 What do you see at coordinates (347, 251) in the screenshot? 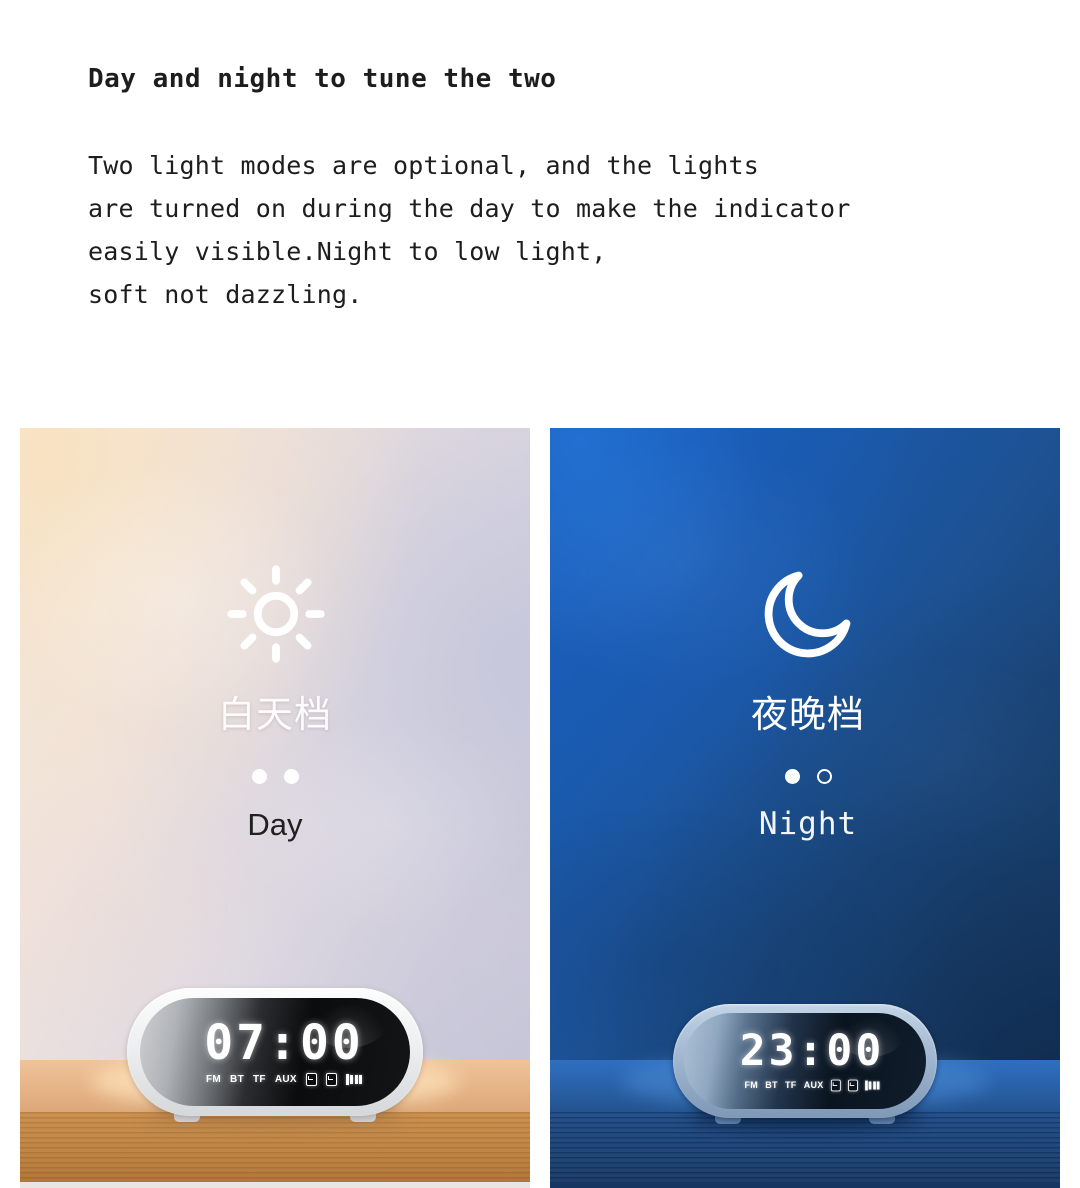
I see `body-copy-line-3: easily visible.Night to low light,` at bounding box center [347, 251].